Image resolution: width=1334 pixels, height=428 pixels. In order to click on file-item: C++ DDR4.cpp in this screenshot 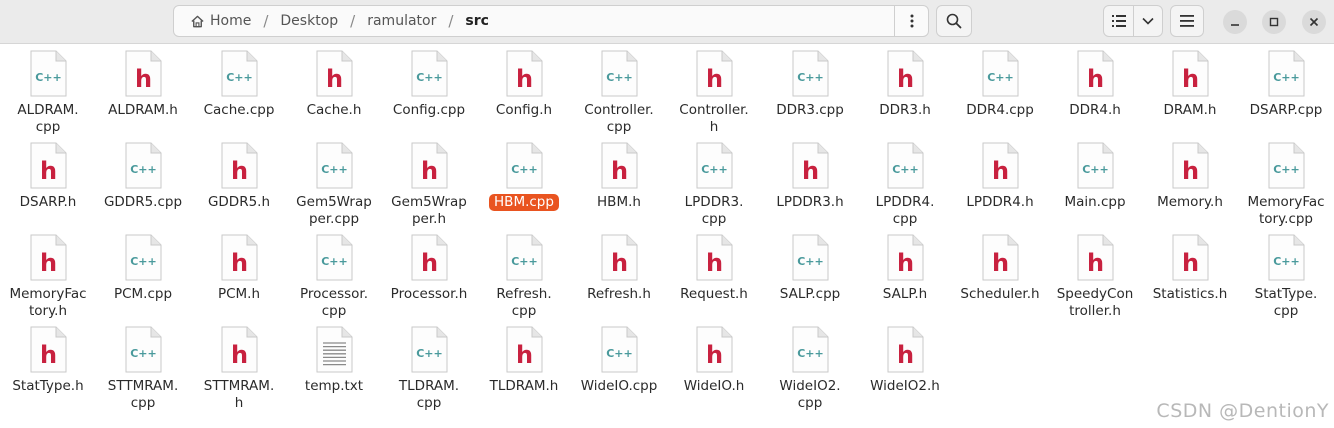, I will do `click(1000, 84)`.